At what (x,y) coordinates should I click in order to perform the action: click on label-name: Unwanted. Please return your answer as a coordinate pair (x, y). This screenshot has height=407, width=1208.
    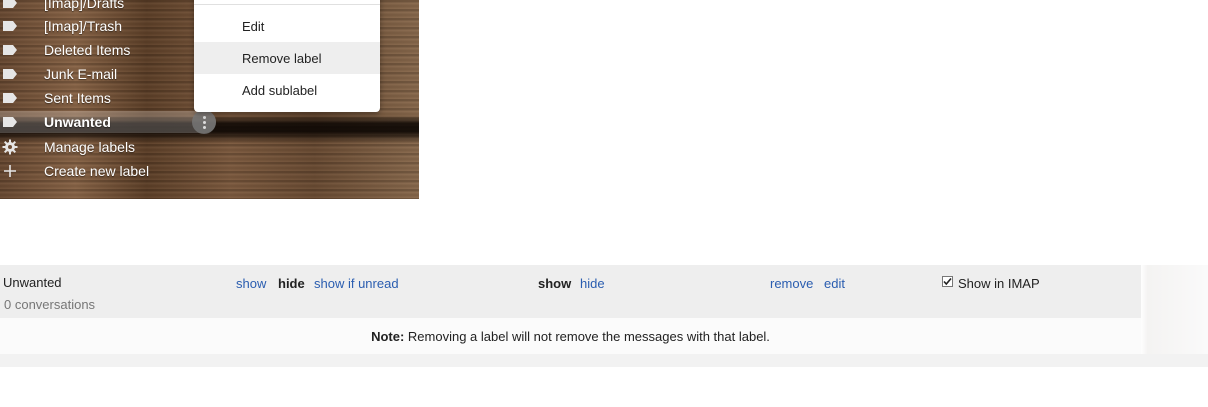
    Looking at the image, I should click on (32, 282).